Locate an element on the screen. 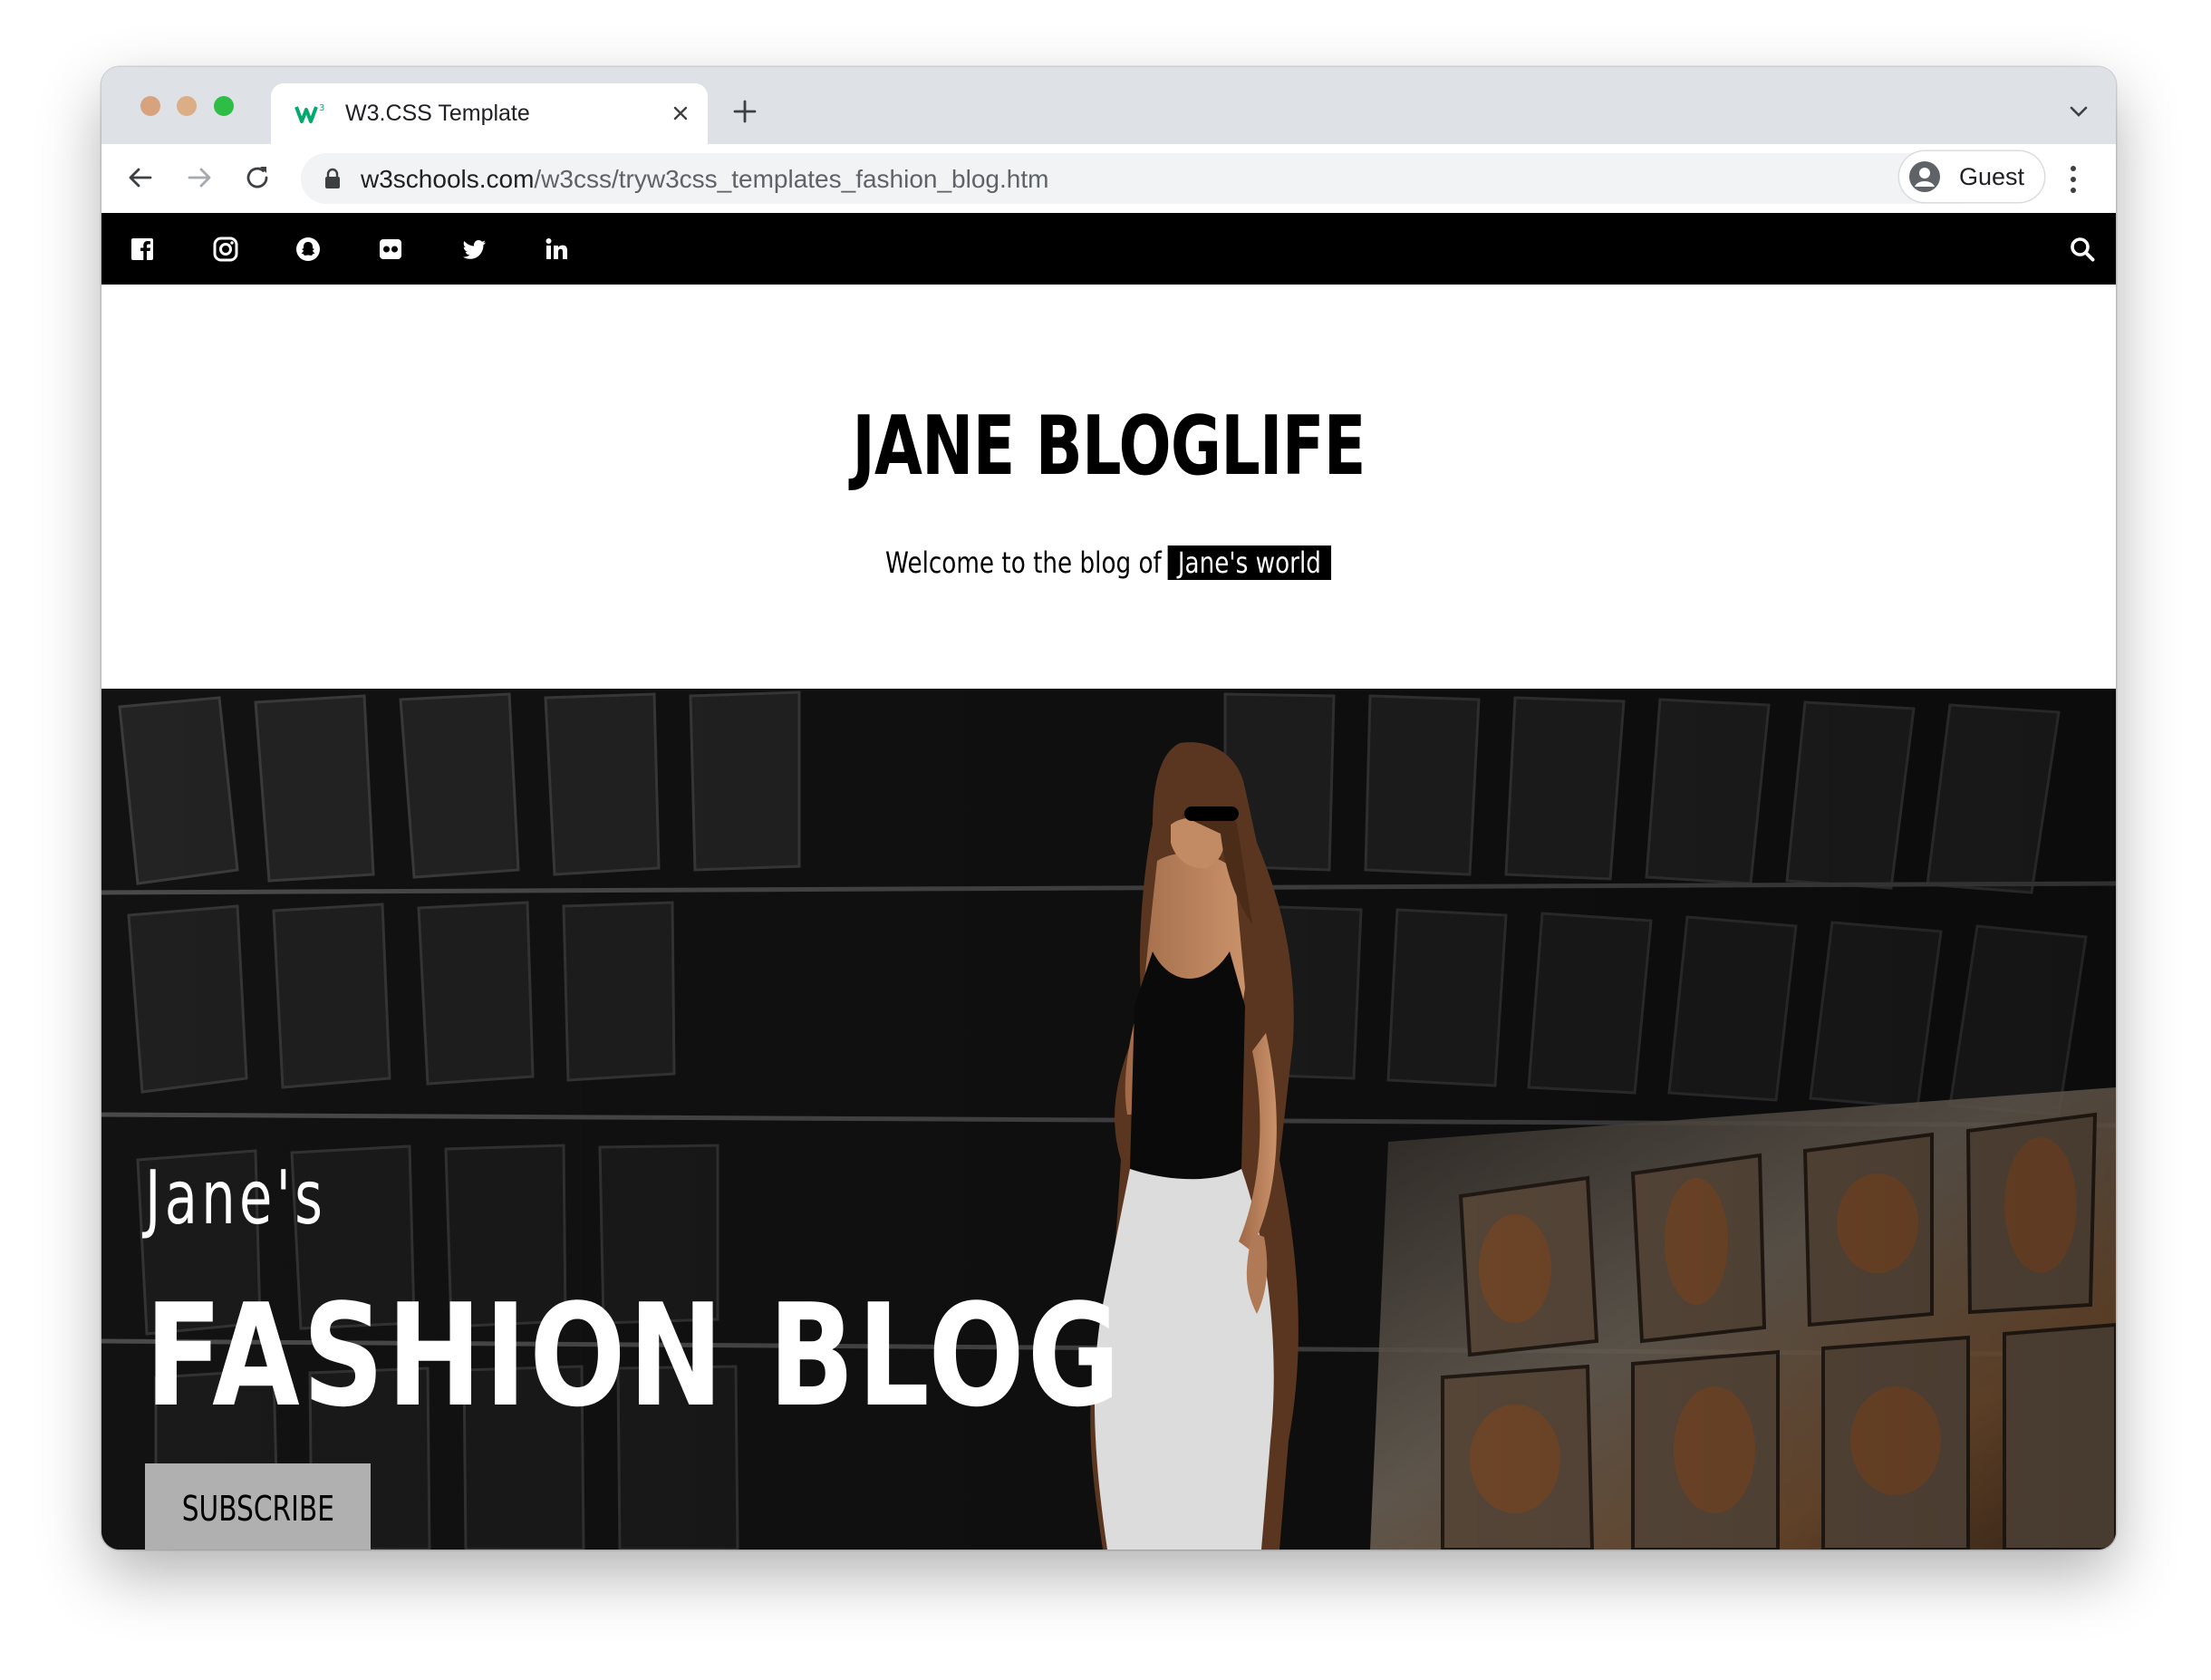 This screenshot has height=1680, width=2211. url-domain: w3schools.com is located at coordinates (448, 179).